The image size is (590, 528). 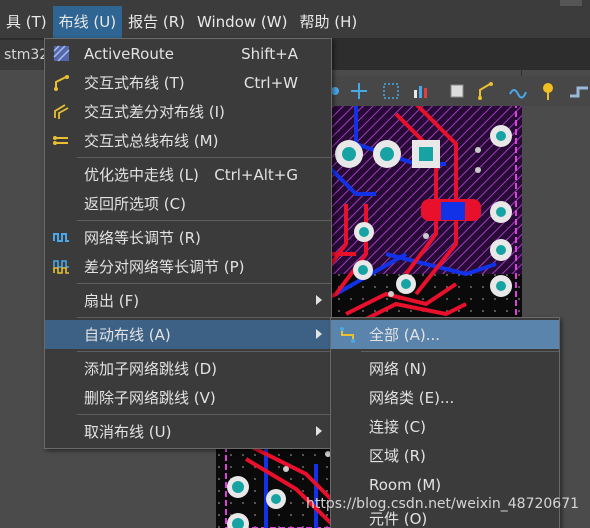 I want to click on diff-pair-route-icon, so click(x=61, y=111).